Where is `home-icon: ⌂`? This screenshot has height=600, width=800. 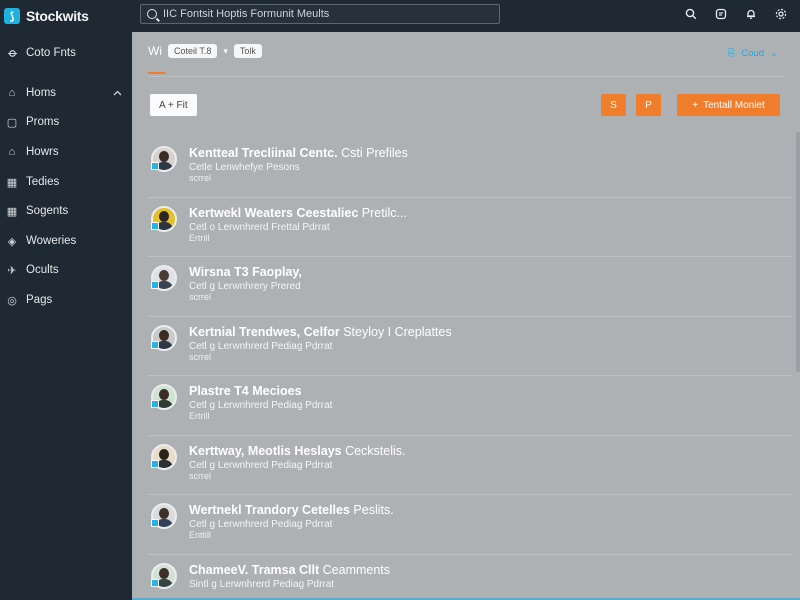
home-icon: ⌂ is located at coordinates (12, 93).